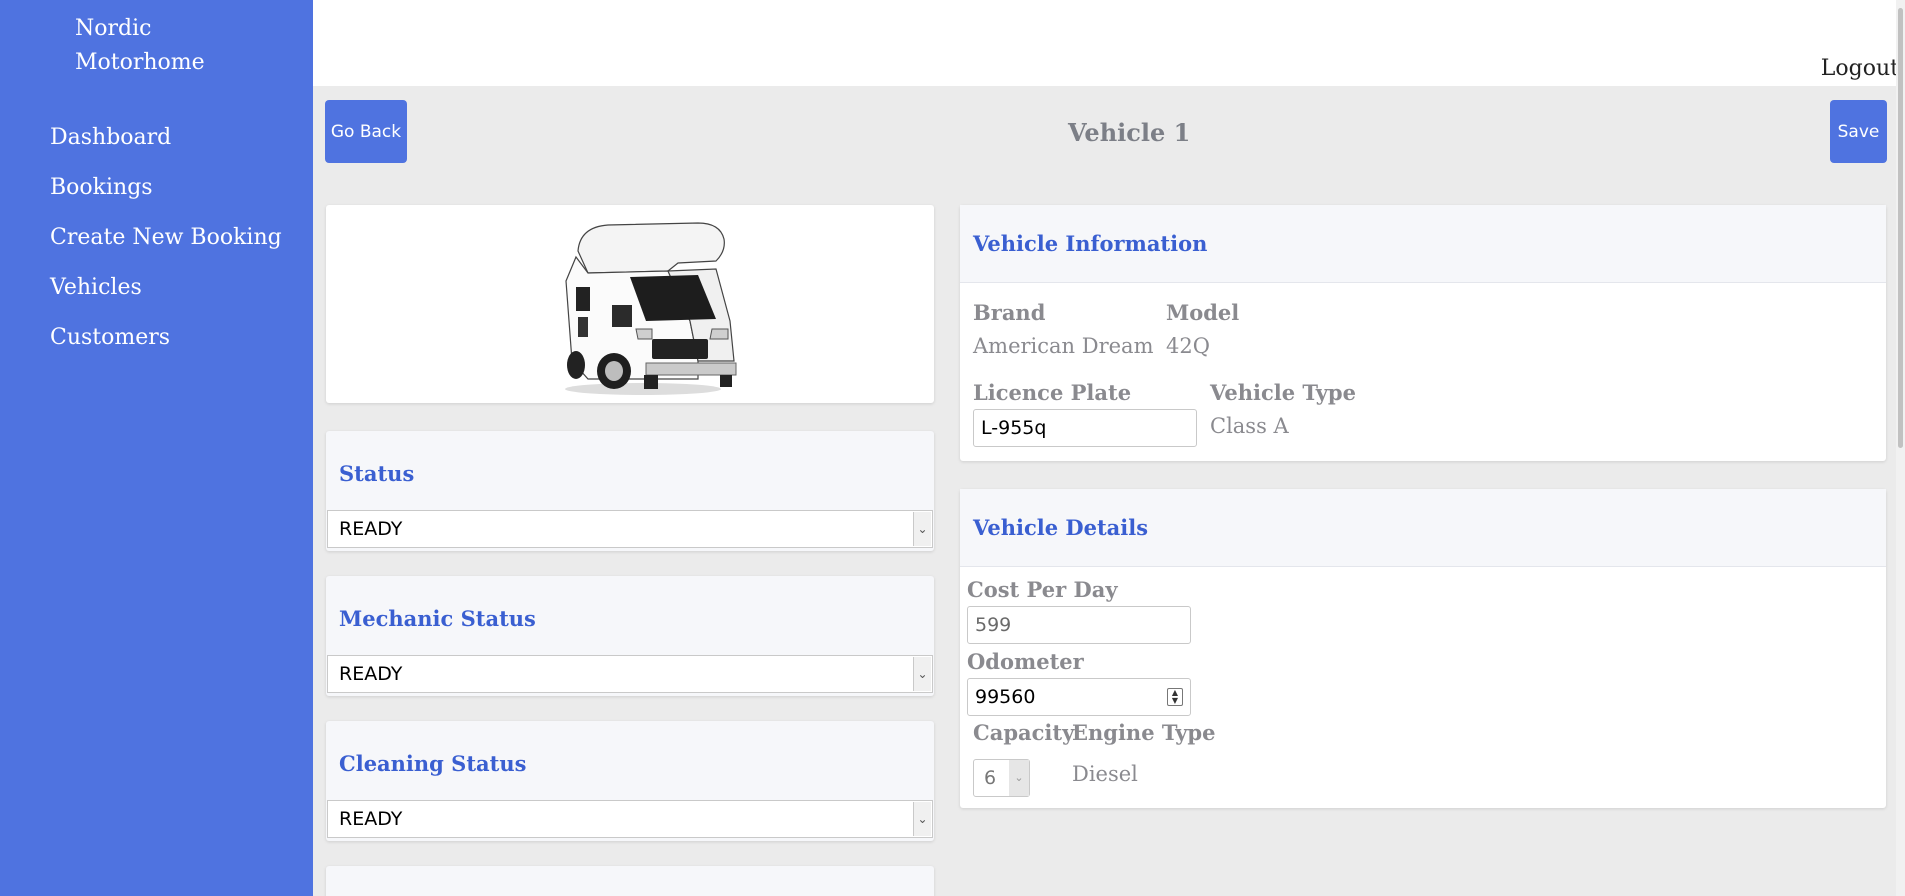  Describe the element at coordinates (651, 308) in the screenshot. I see `motorhome-image` at that location.